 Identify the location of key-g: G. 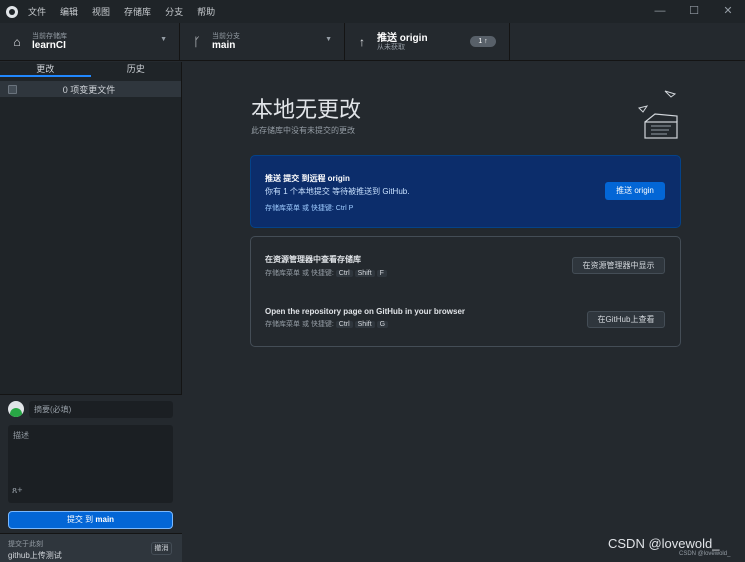
(382, 324).